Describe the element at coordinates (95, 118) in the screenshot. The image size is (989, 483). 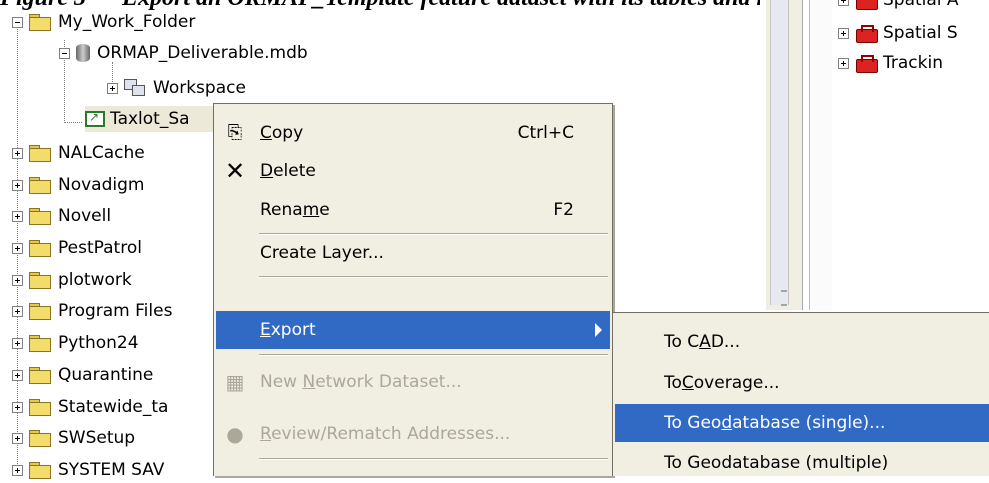
I see `table-icon` at that location.